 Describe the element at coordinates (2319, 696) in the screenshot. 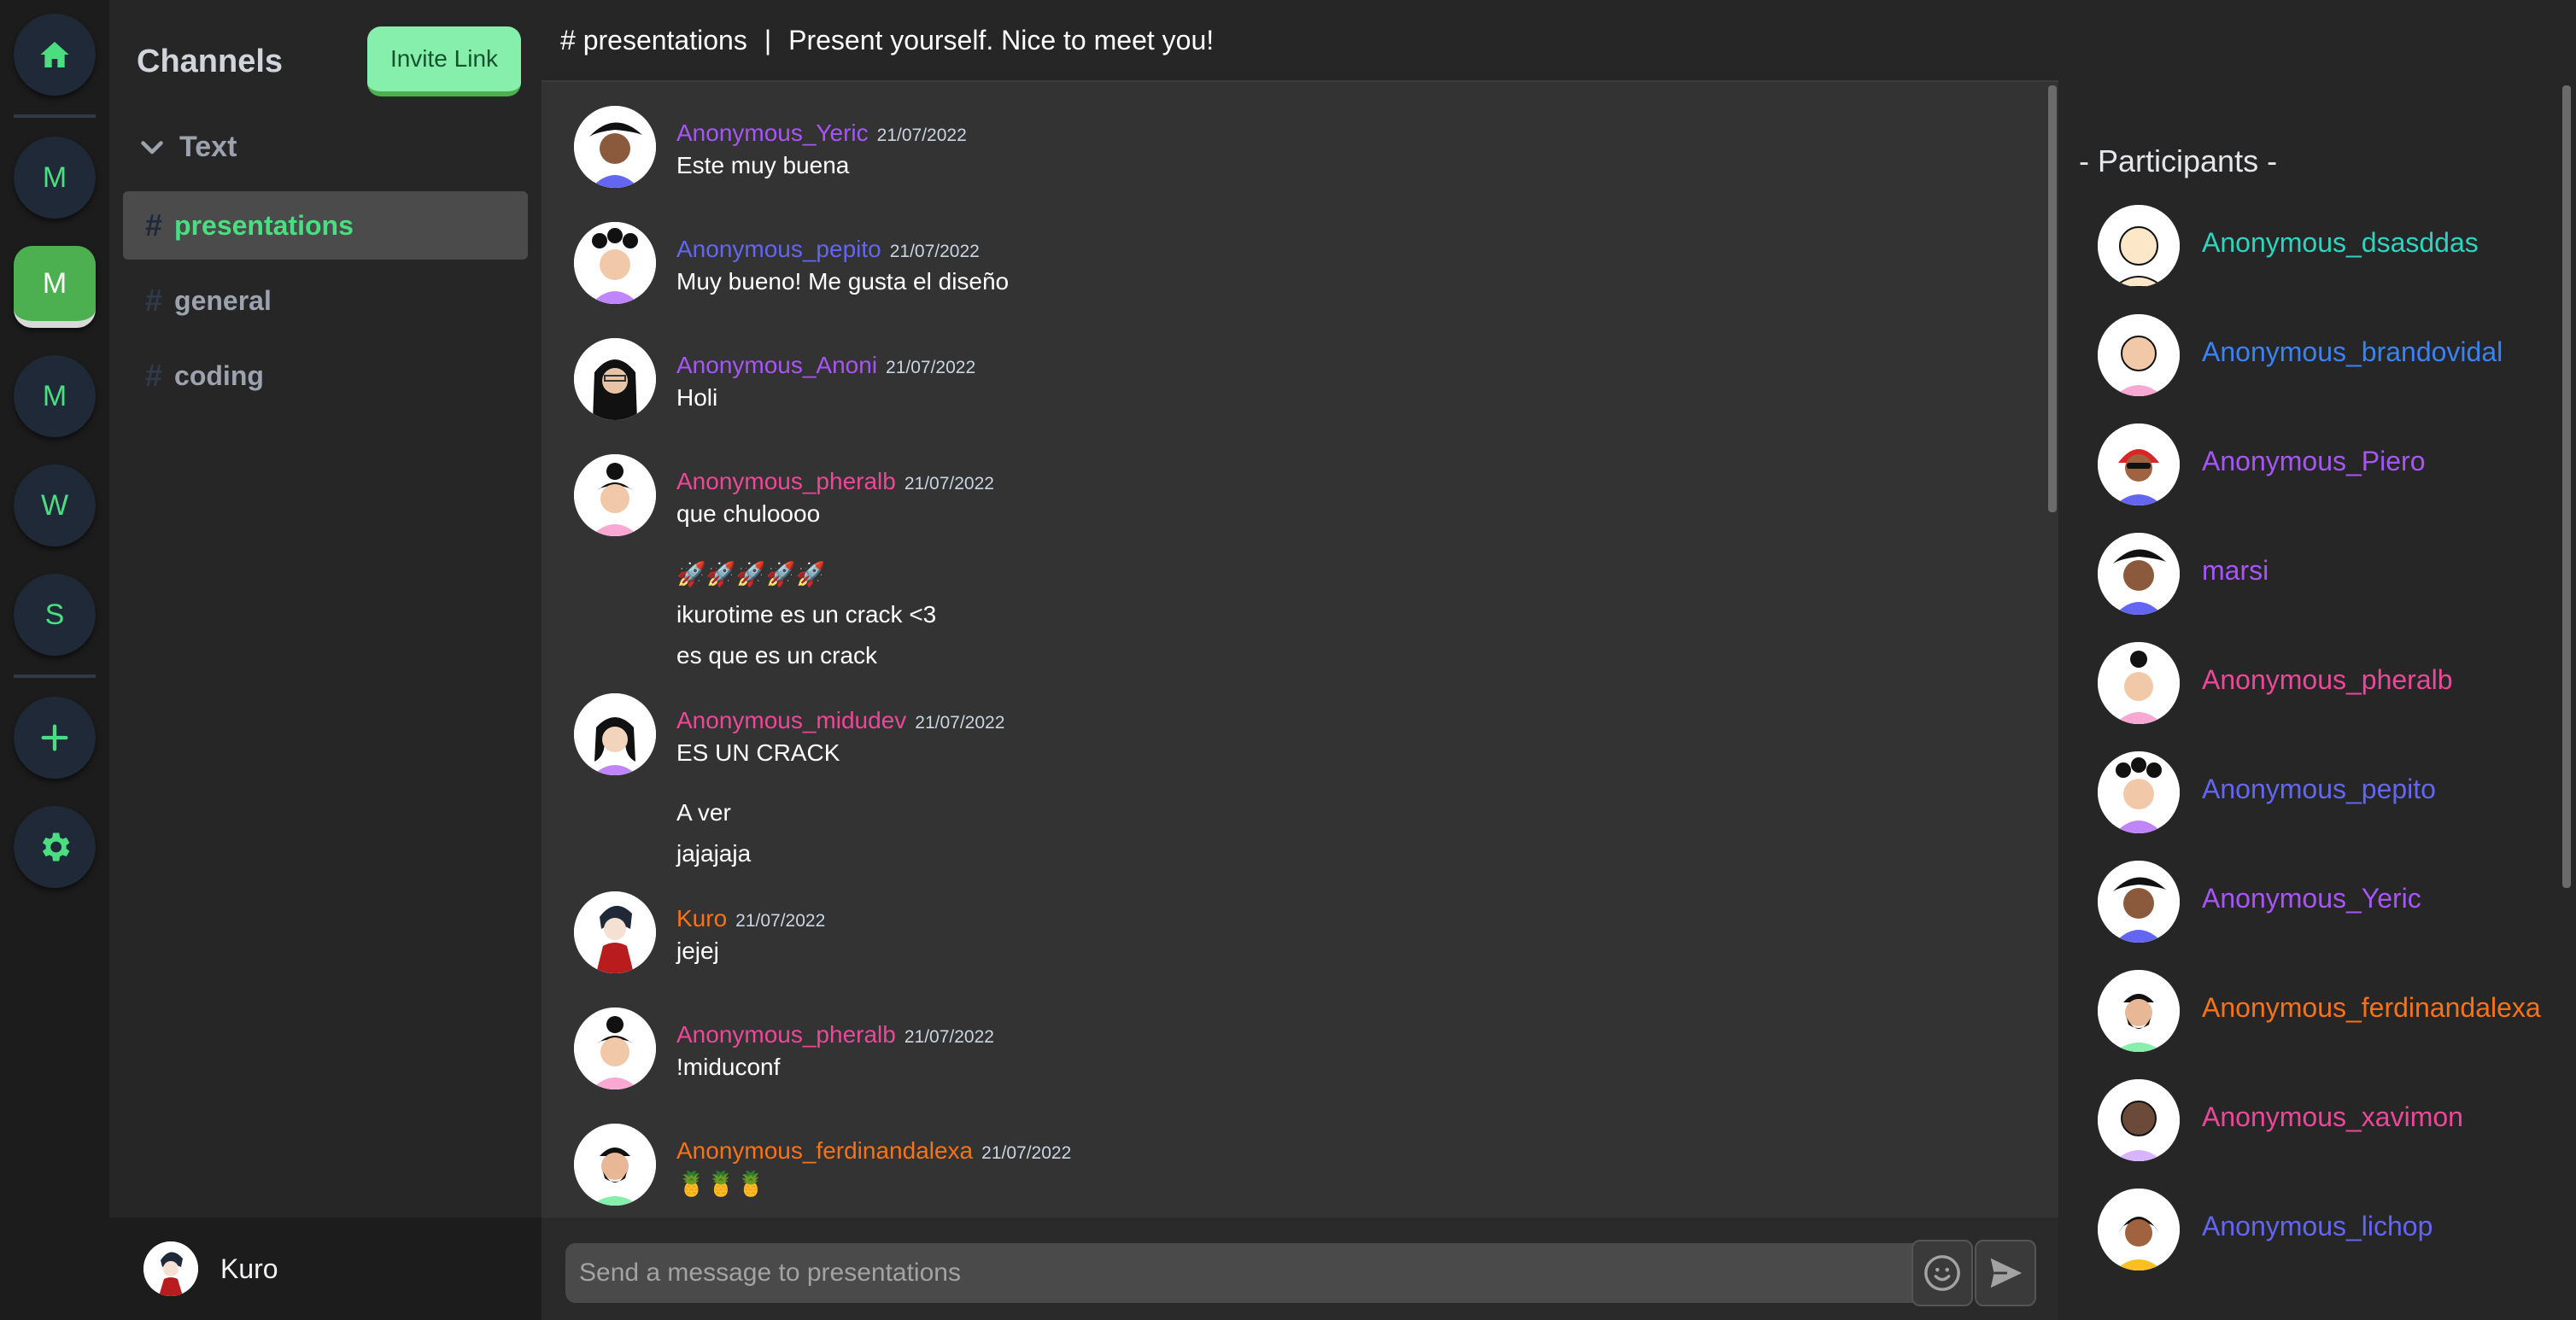

I see `participant-item: Anonymous_pheralb` at that location.